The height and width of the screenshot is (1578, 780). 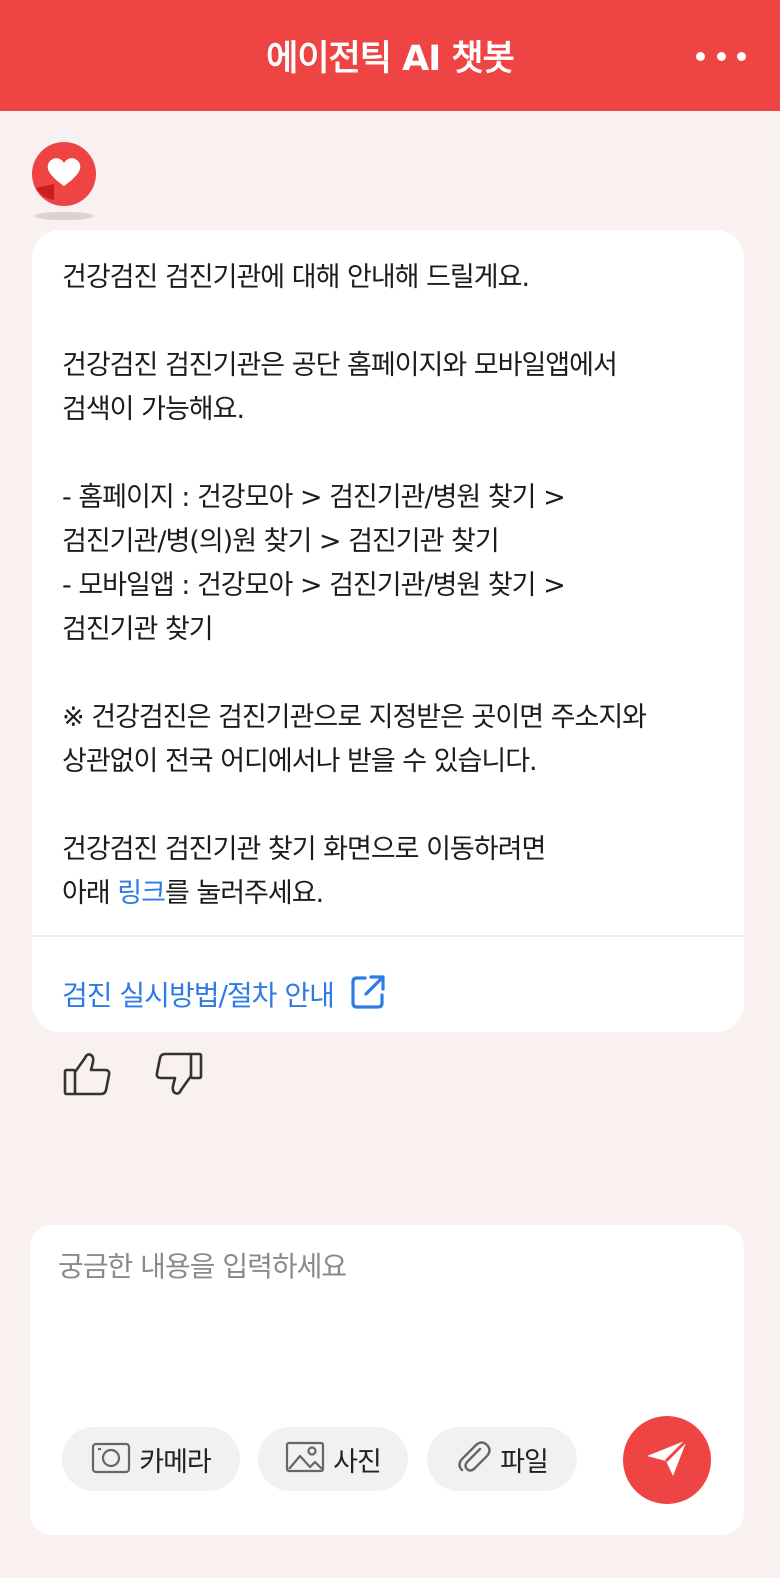 I want to click on bot-avatar-icon, so click(x=64, y=182).